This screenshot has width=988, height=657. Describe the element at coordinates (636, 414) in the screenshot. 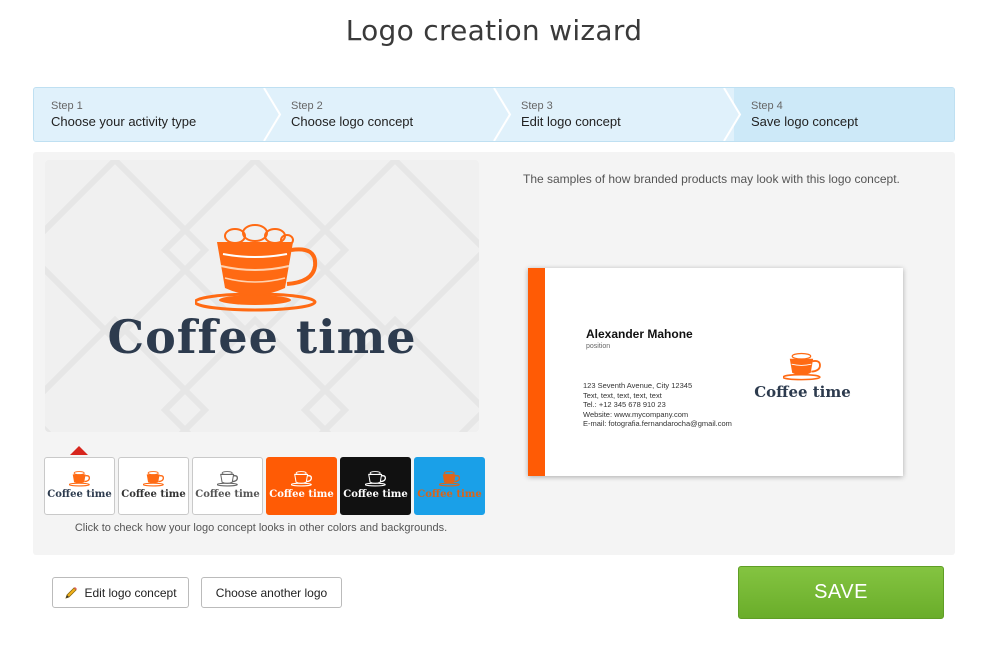

I see `card-website: Website: www.mycompany.com` at that location.